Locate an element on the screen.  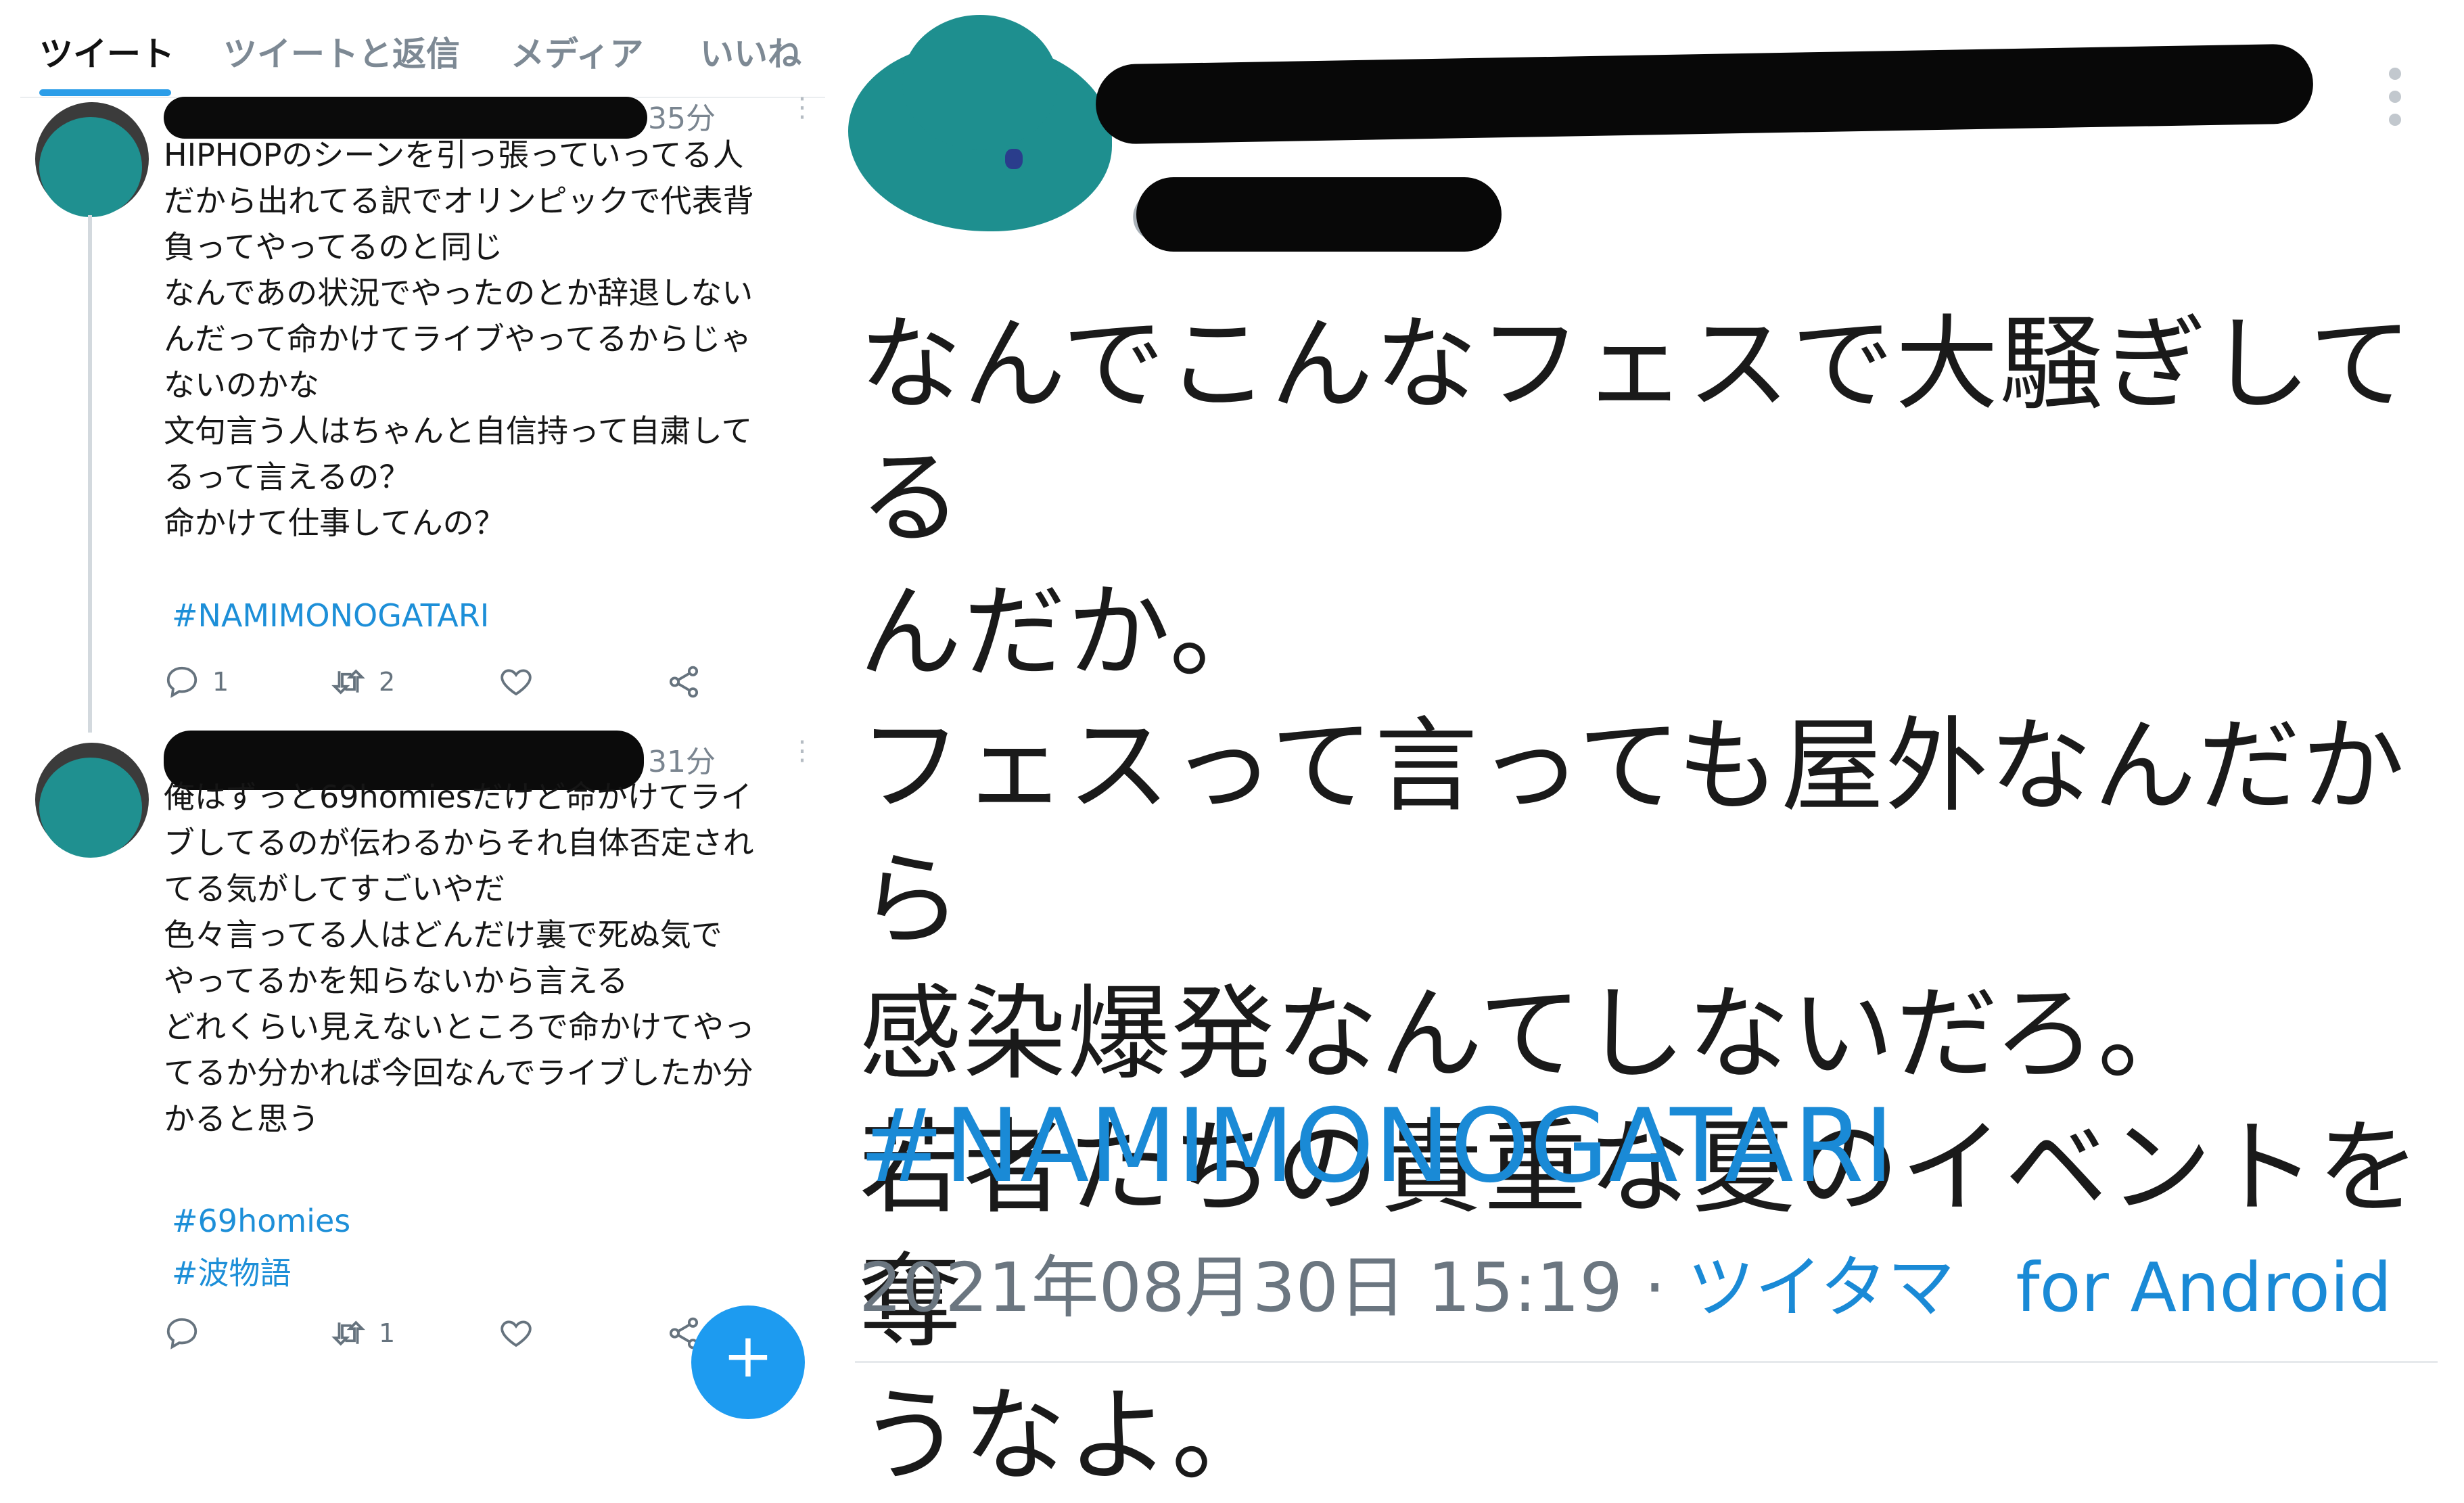
tweet-meta: 2021年08月30日 15:19 · ツイタマ for Android is located at coordinates (1626, 1281).